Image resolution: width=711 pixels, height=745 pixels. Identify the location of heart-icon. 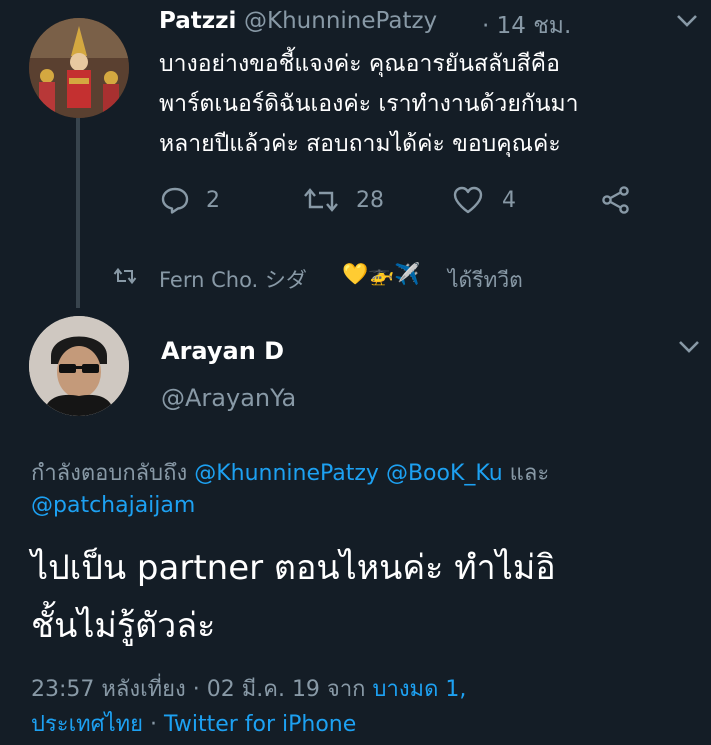
(468, 202).